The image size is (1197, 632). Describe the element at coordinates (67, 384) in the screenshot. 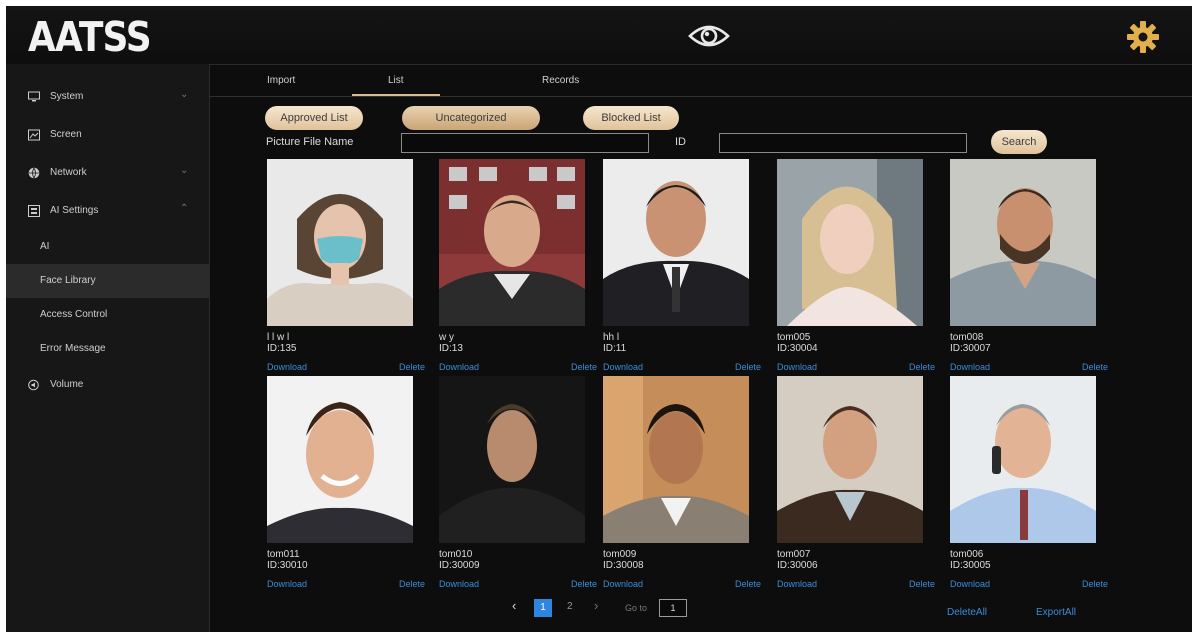

I see `sidebar-item-label: Volume` at that location.